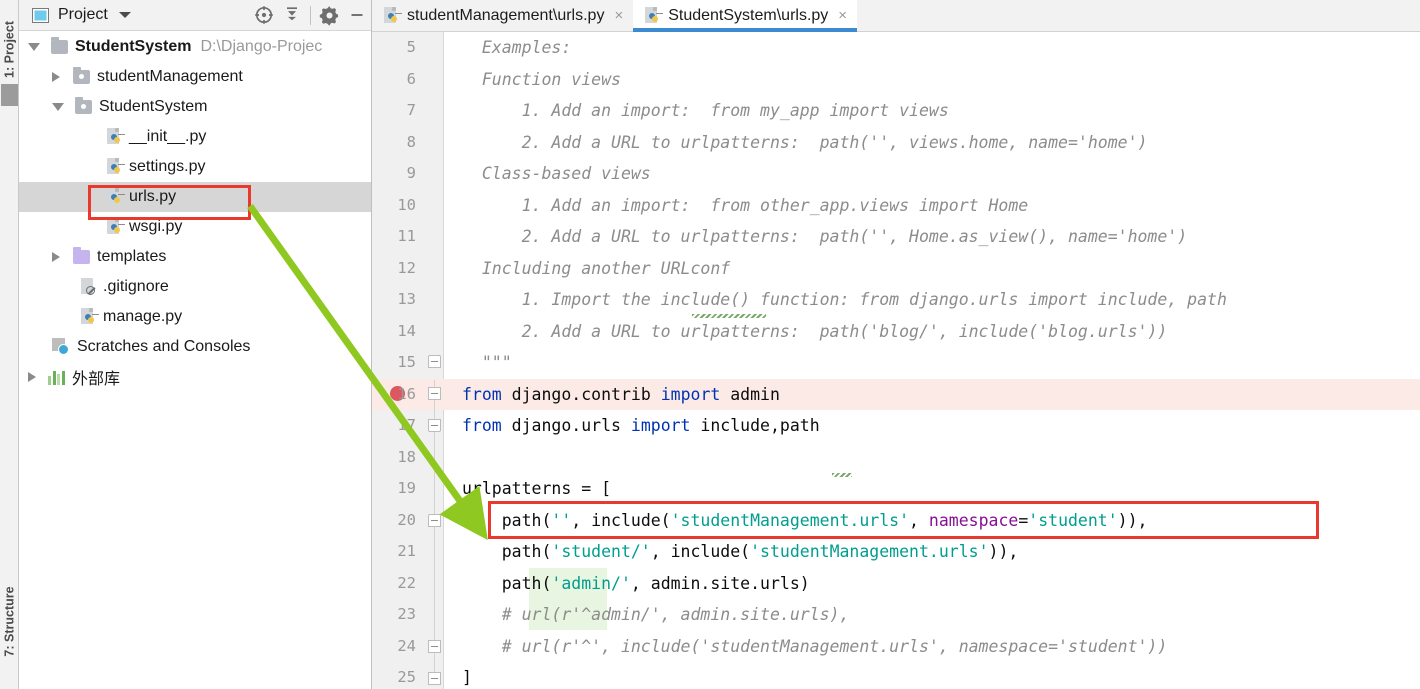 The height and width of the screenshot is (689, 1420). What do you see at coordinates (406, 425) in the screenshot?
I see `line-number: 17` at bounding box center [406, 425].